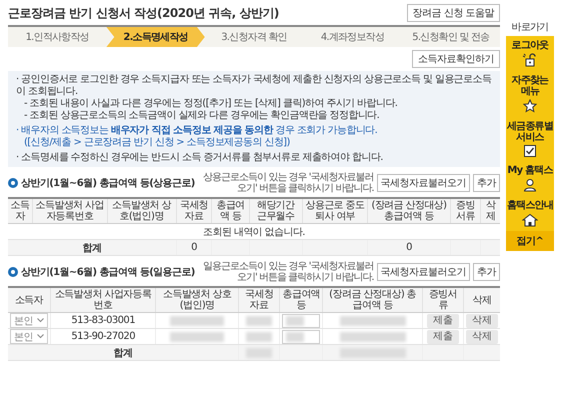 The image size is (570, 401). I want to click on star-icon, so click(530, 106).